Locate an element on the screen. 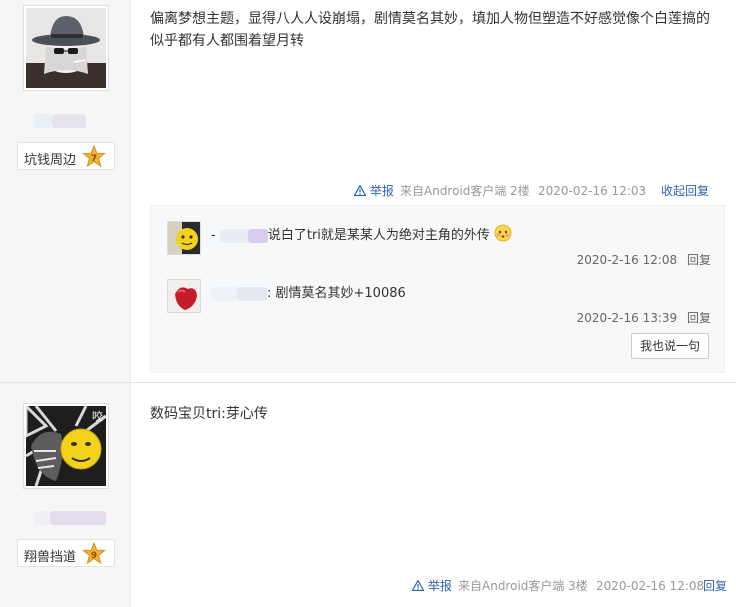  level-number: 9 is located at coordinates (94, 556).